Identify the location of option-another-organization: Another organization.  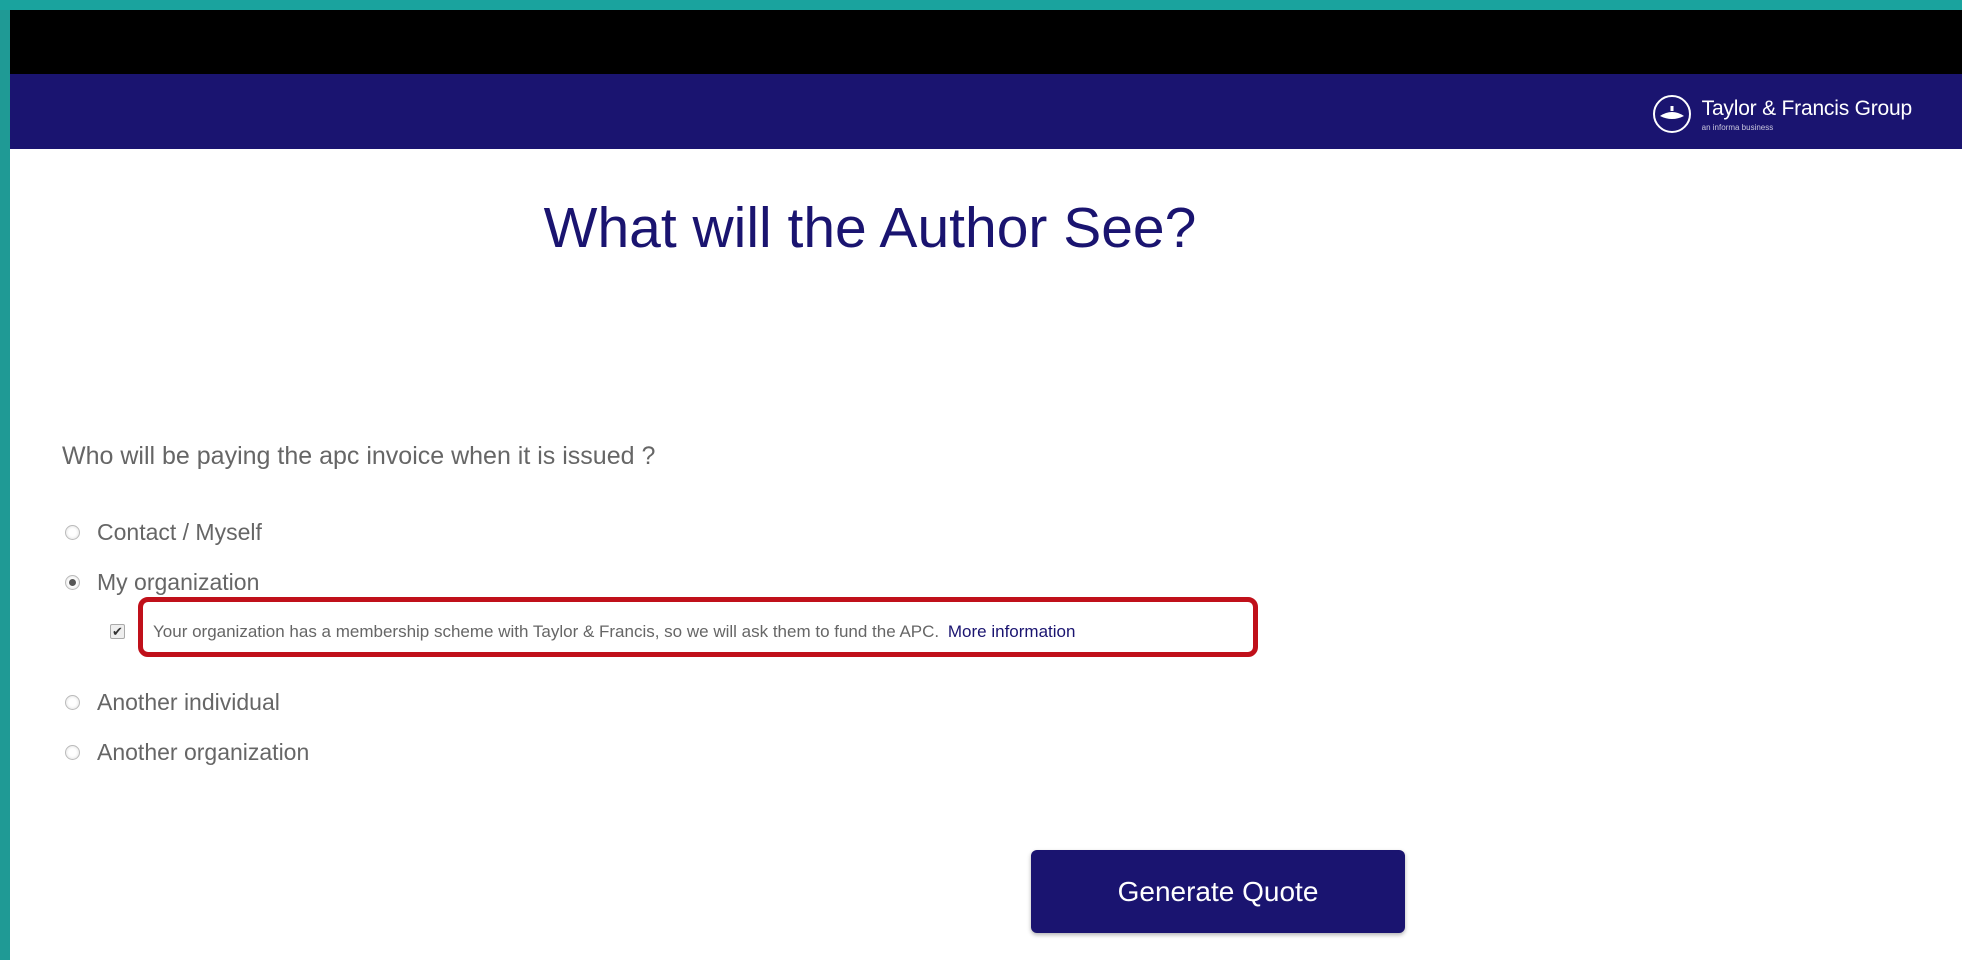
(187, 752).